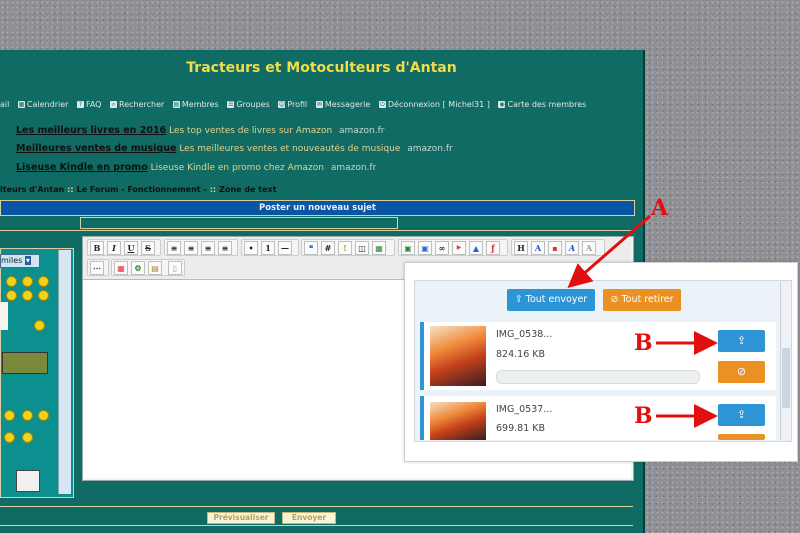 The width and height of the screenshot is (800, 533). What do you see at coordinates (609, 251) in the screenshot?
I see `annotation-arrow-a` at bounding box center [609, 251].